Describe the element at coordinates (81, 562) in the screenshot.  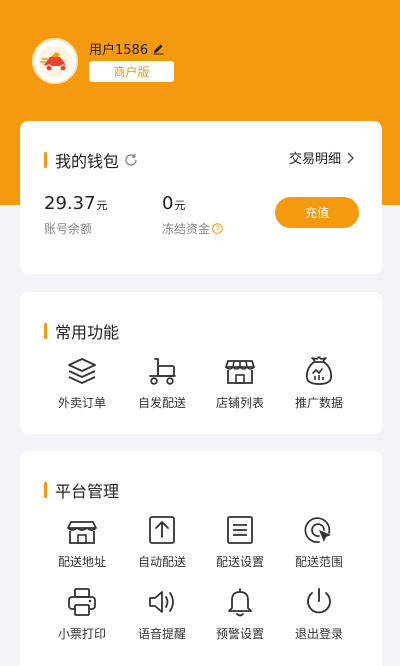
I see `platform-label: 配送地址` at that location.